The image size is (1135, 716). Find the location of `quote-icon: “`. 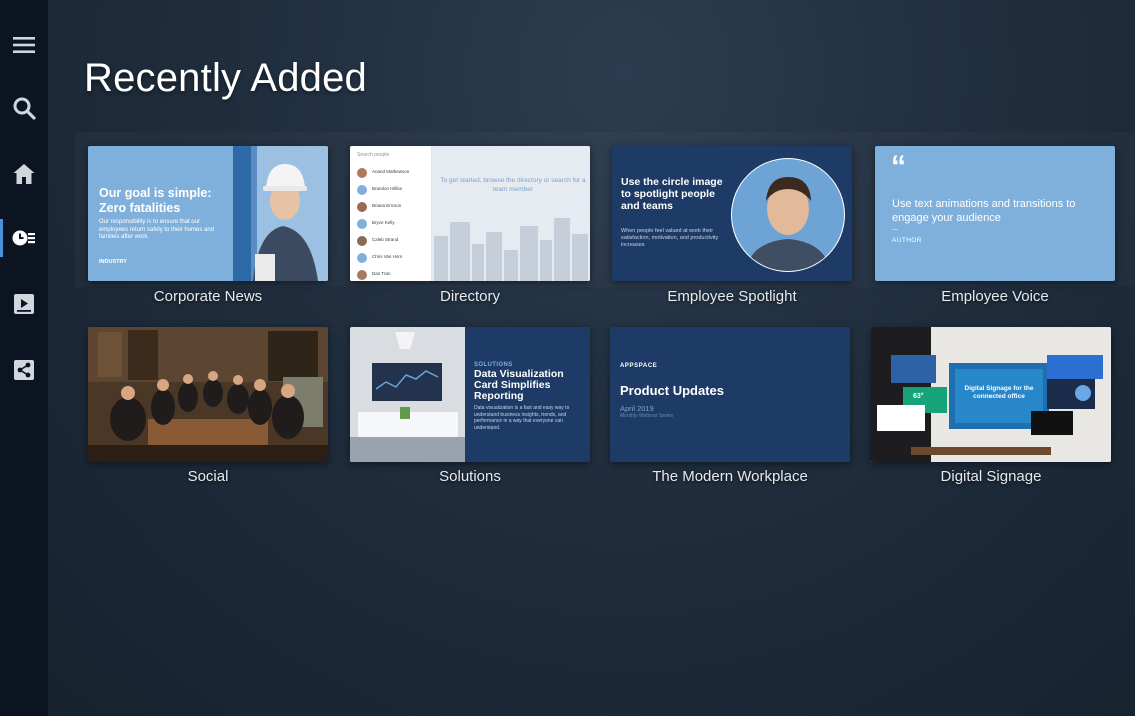

quote-icon: “ is located at coordinates (898, 166).